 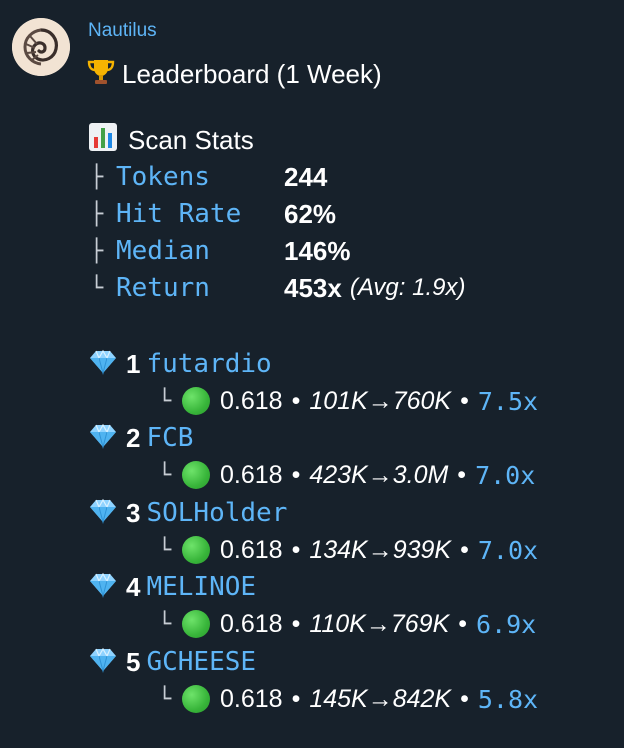 I want to click on leaderboard-entry: 2 FCB, so click(x=140, y=438).